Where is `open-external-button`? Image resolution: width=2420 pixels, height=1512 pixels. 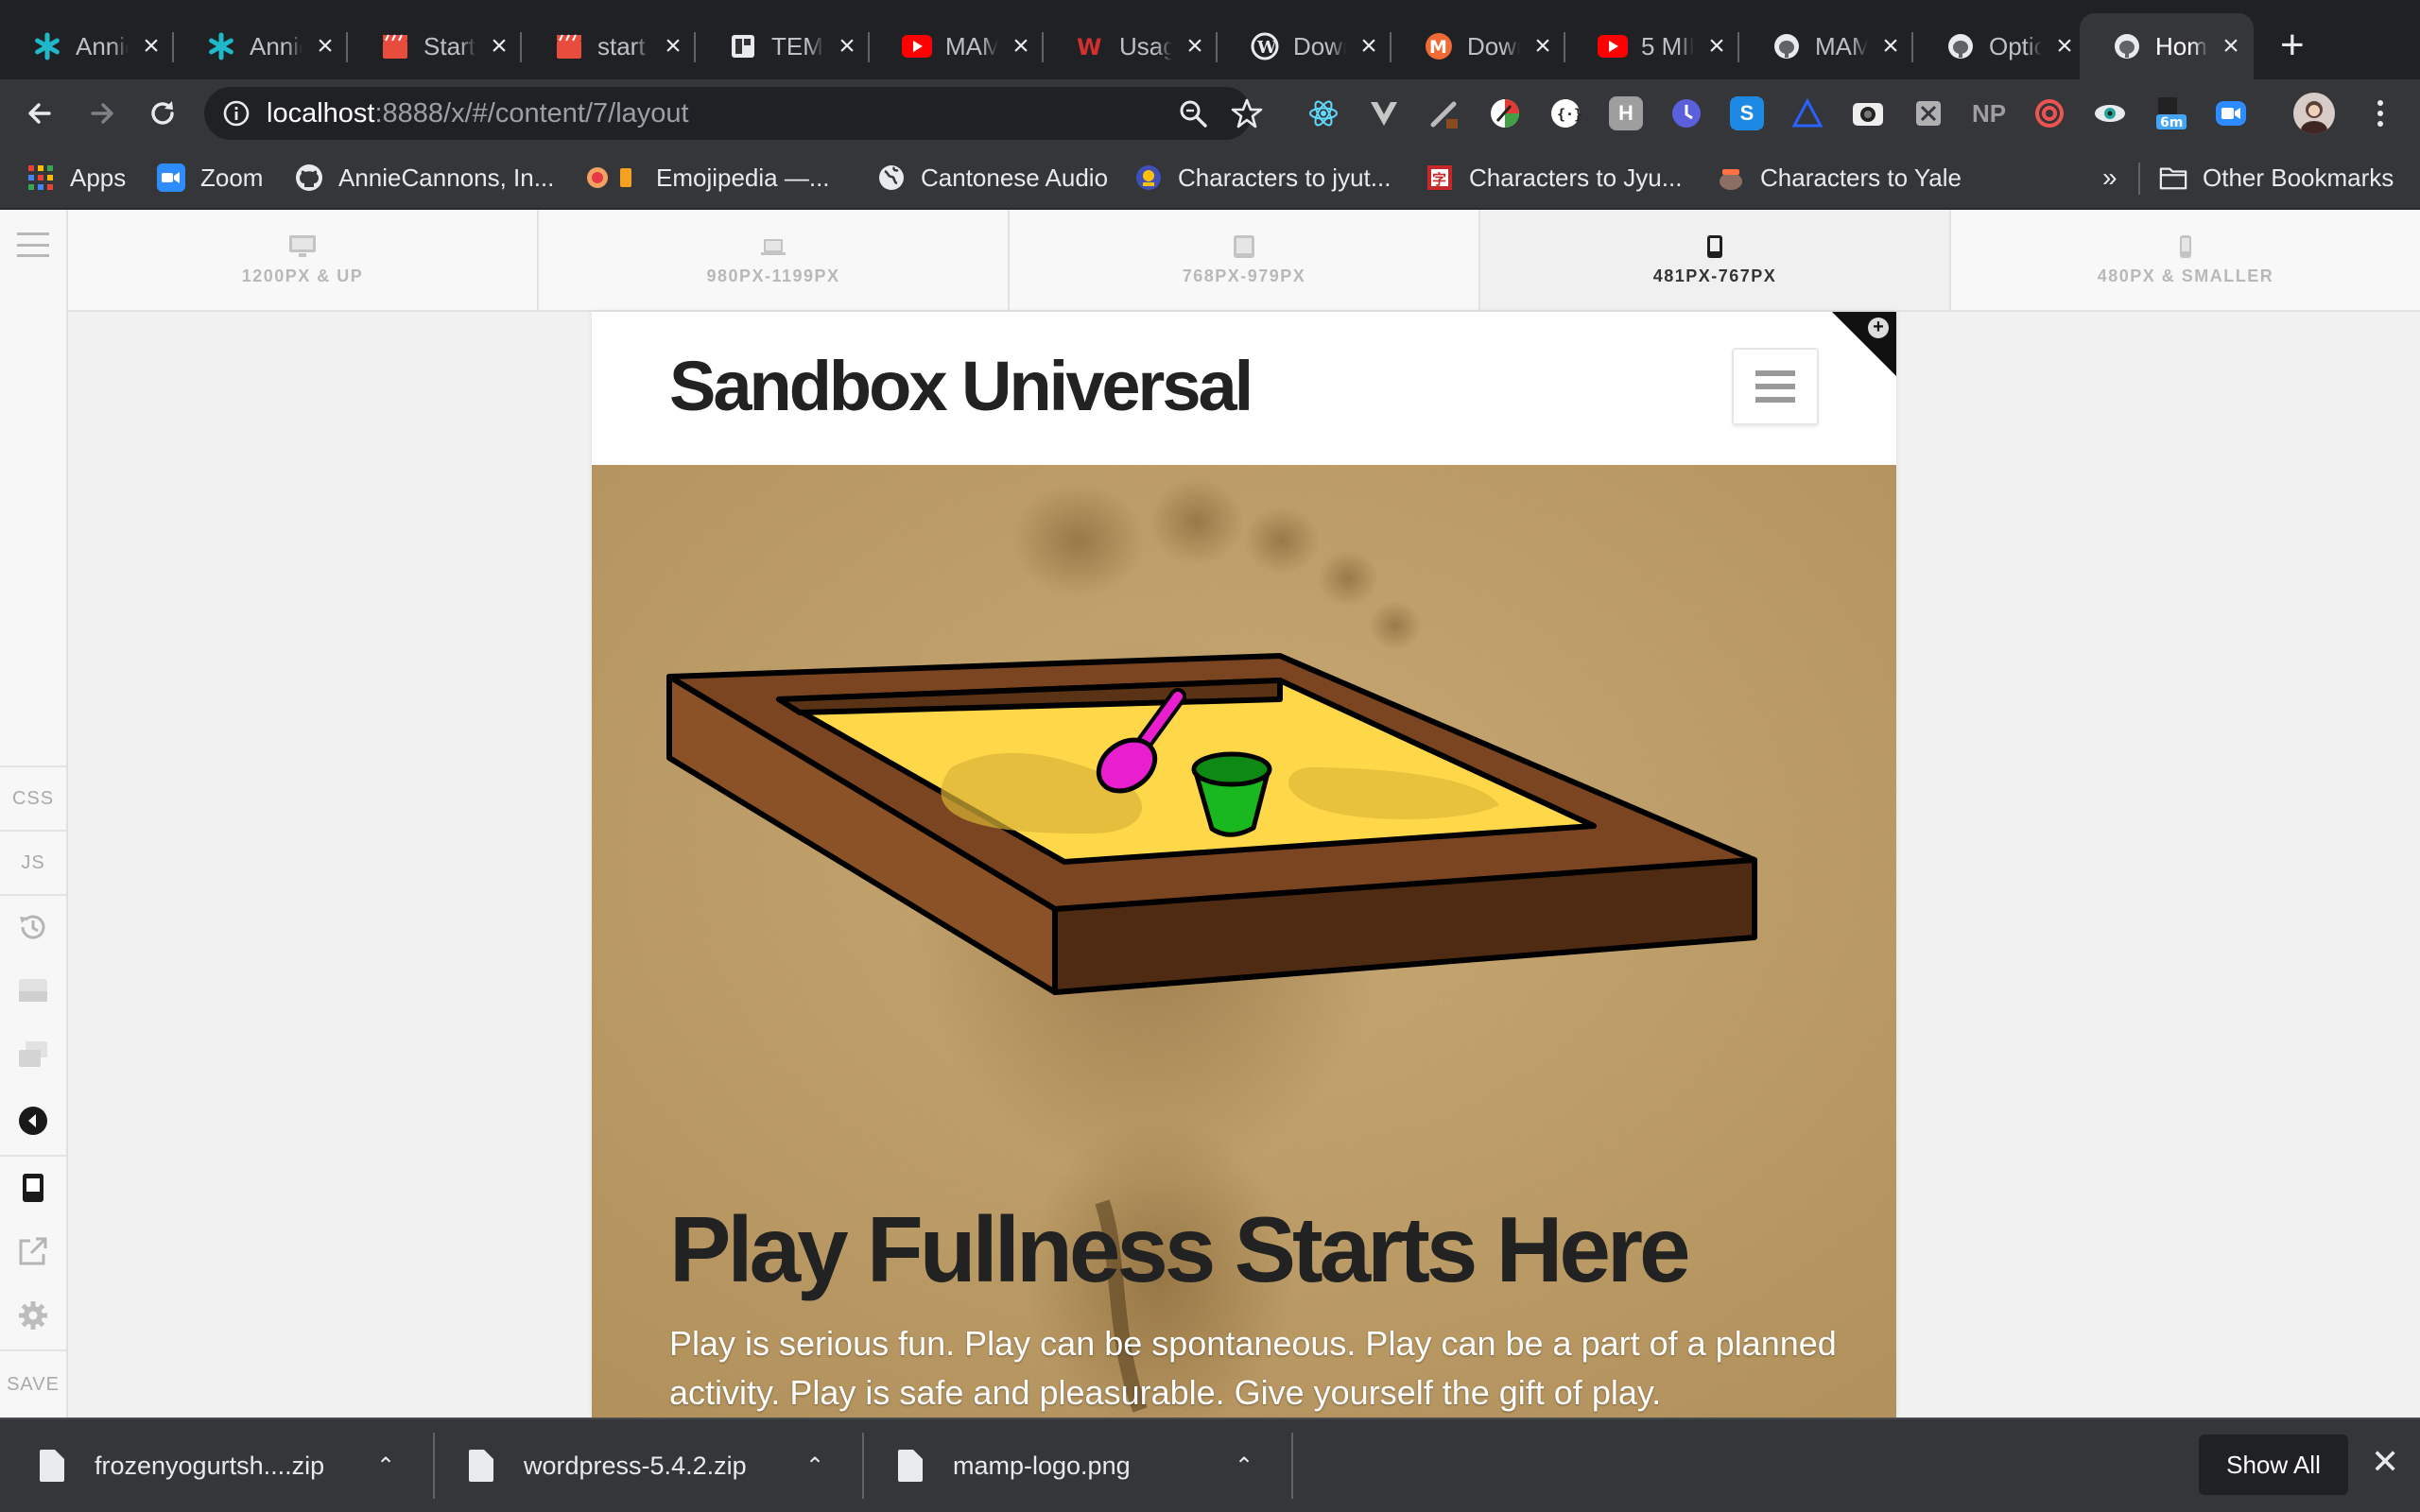 open-external-button is located at coordinates (33, 1251).